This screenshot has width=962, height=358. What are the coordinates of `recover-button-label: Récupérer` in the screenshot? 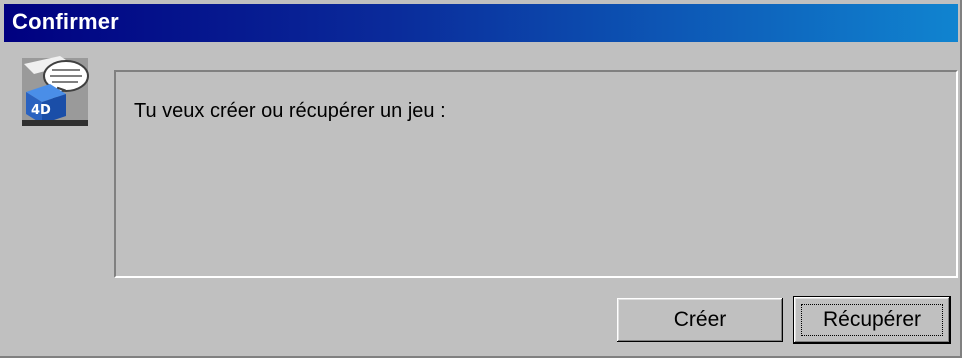 It's located at (872, 319).